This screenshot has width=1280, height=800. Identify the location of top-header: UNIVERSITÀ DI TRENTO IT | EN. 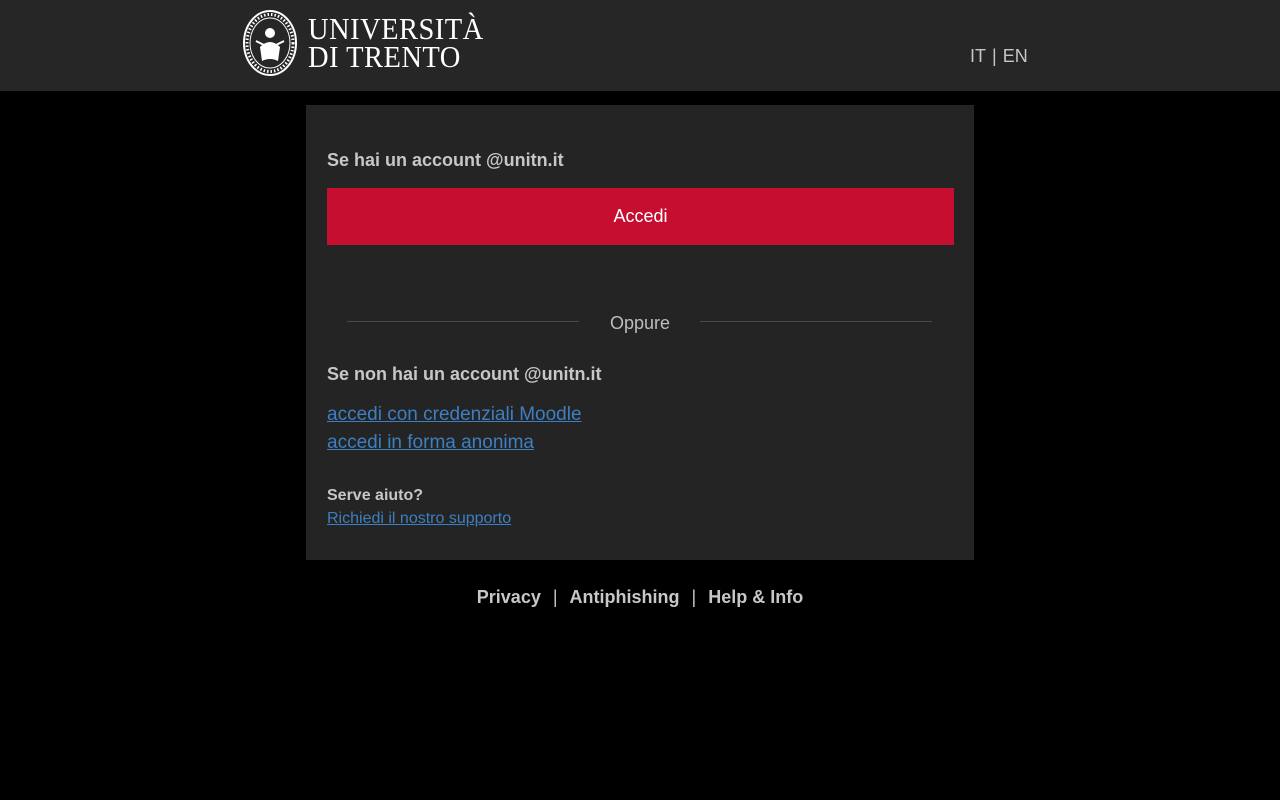
(640, 45).